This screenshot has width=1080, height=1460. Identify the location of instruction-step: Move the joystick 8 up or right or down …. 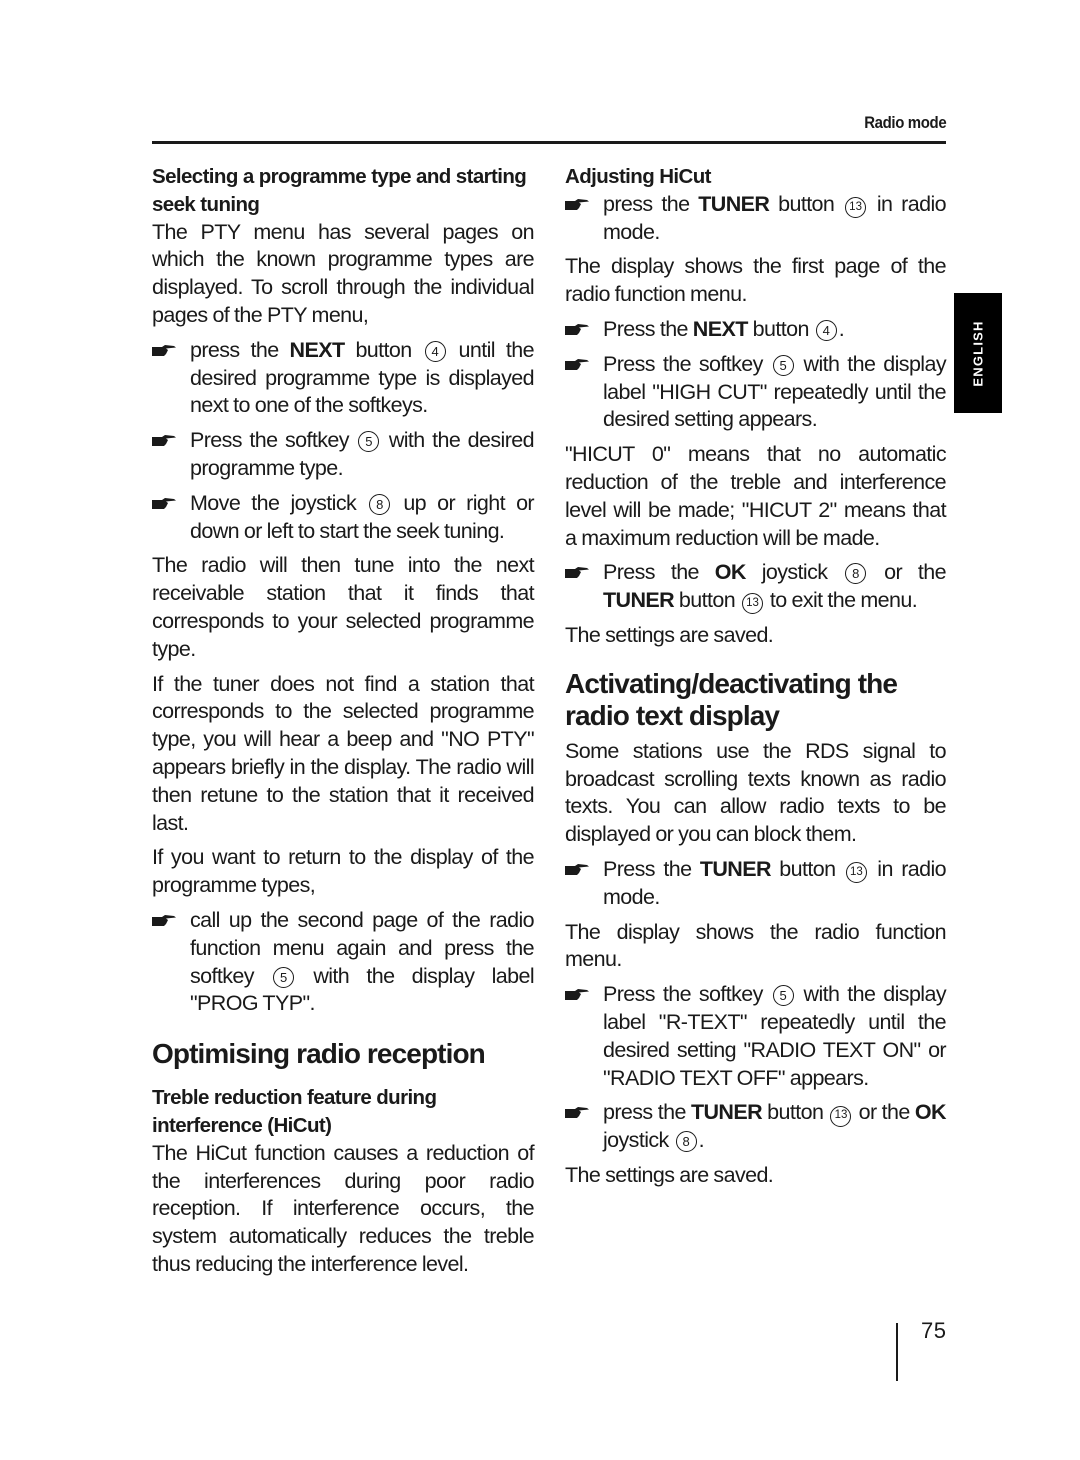
(343, 518).